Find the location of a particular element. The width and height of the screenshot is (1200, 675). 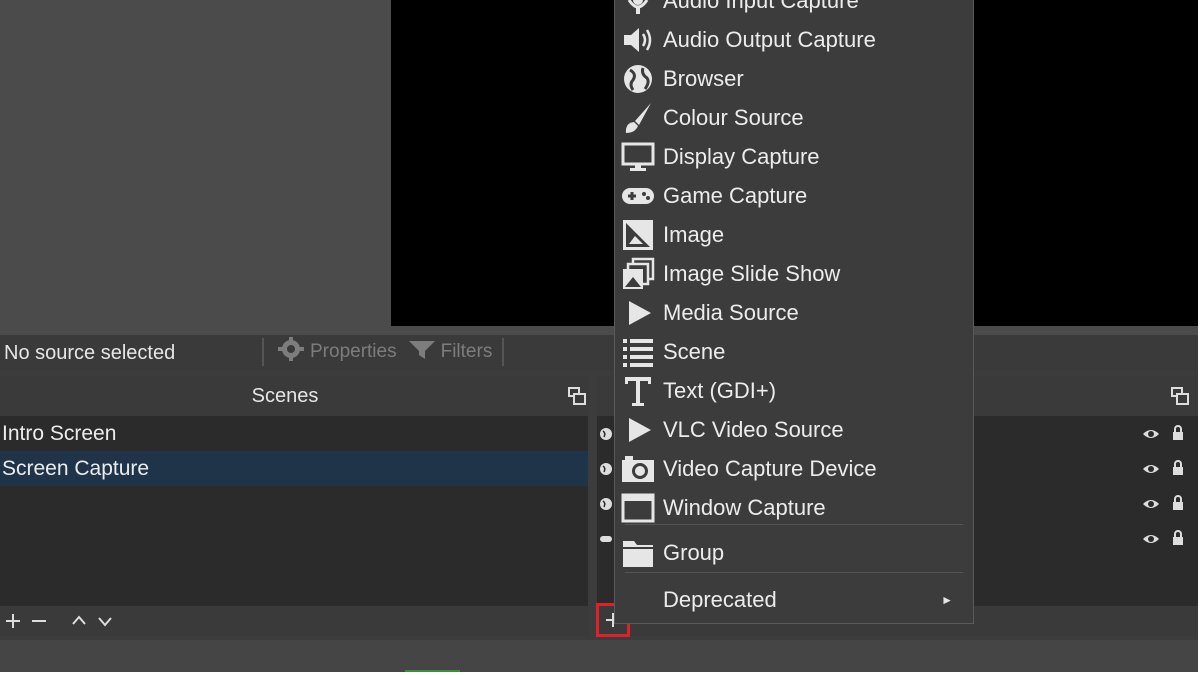

properties-button: Properties is located at coordinates (336, 352).